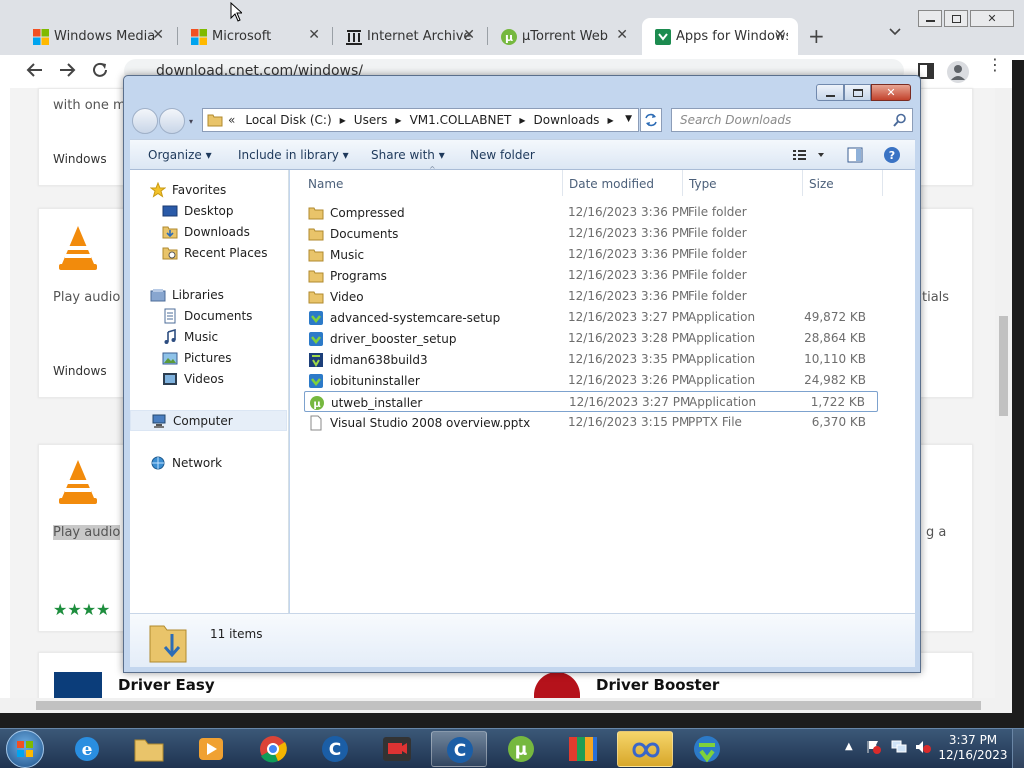 The height and width of the screenshot is (768, 1024). Describe the element at coordinates (231, 120) in the screenshot. I see `overflow-chevron-icon: «` at that location.